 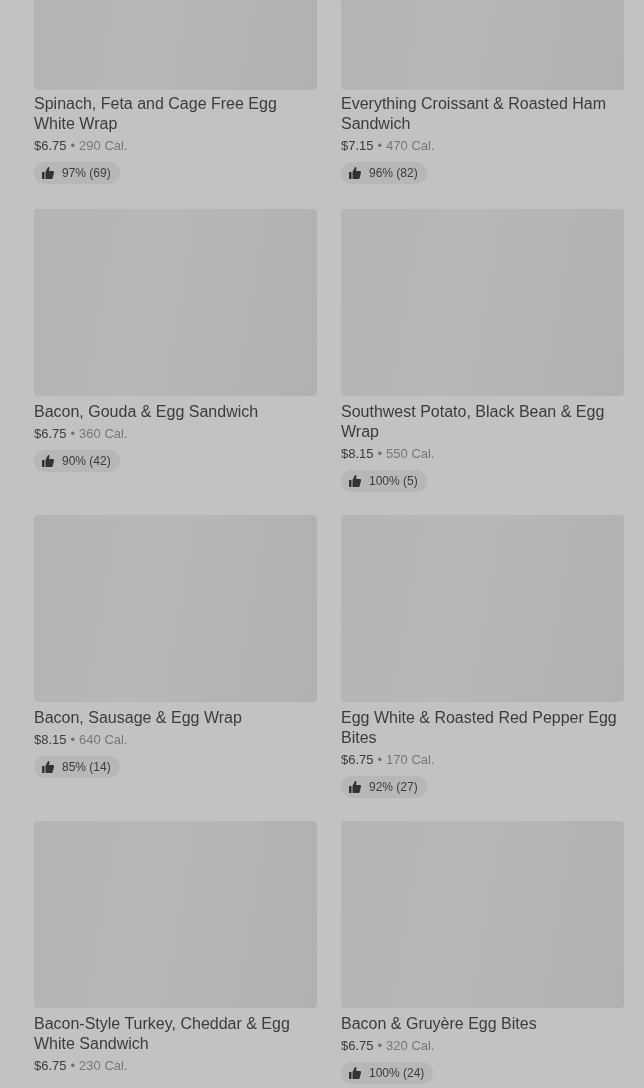 What do you see at coordinates (482, 1024) in the screenshot?
I see `item-name: Bacon & Gruyère Egg Bites` at bounding box center [482, 1024].